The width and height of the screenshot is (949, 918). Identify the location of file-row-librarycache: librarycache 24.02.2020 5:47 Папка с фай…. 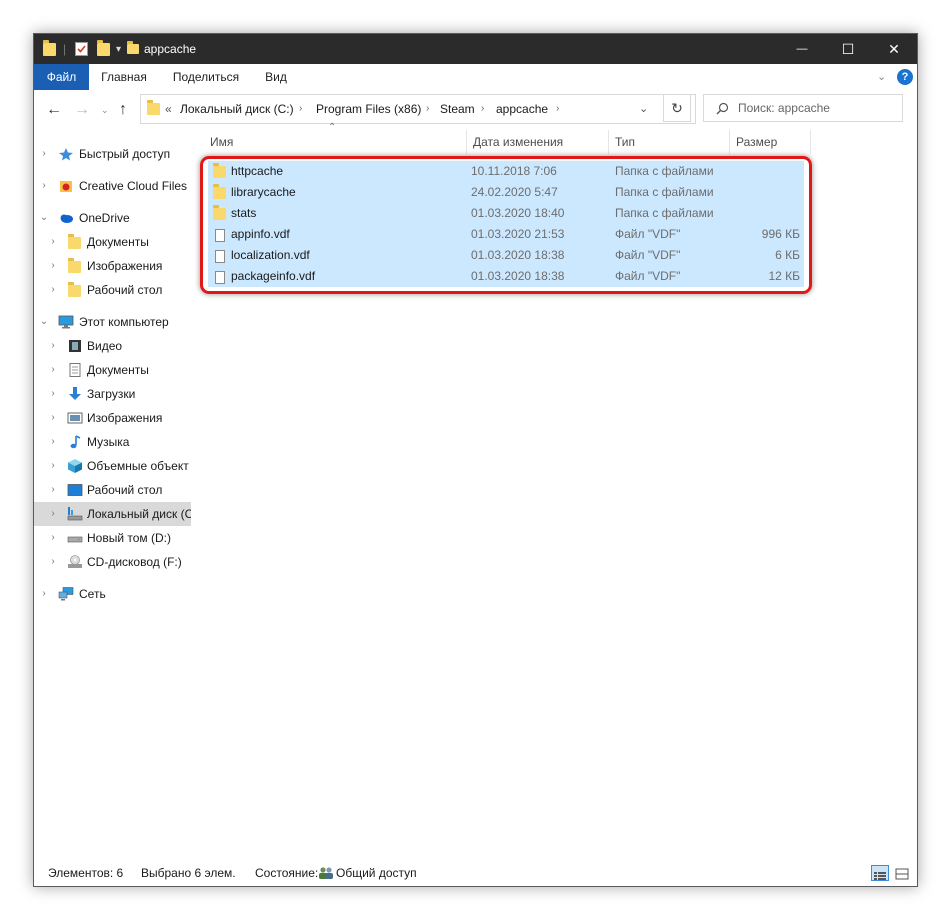
(506, 192).